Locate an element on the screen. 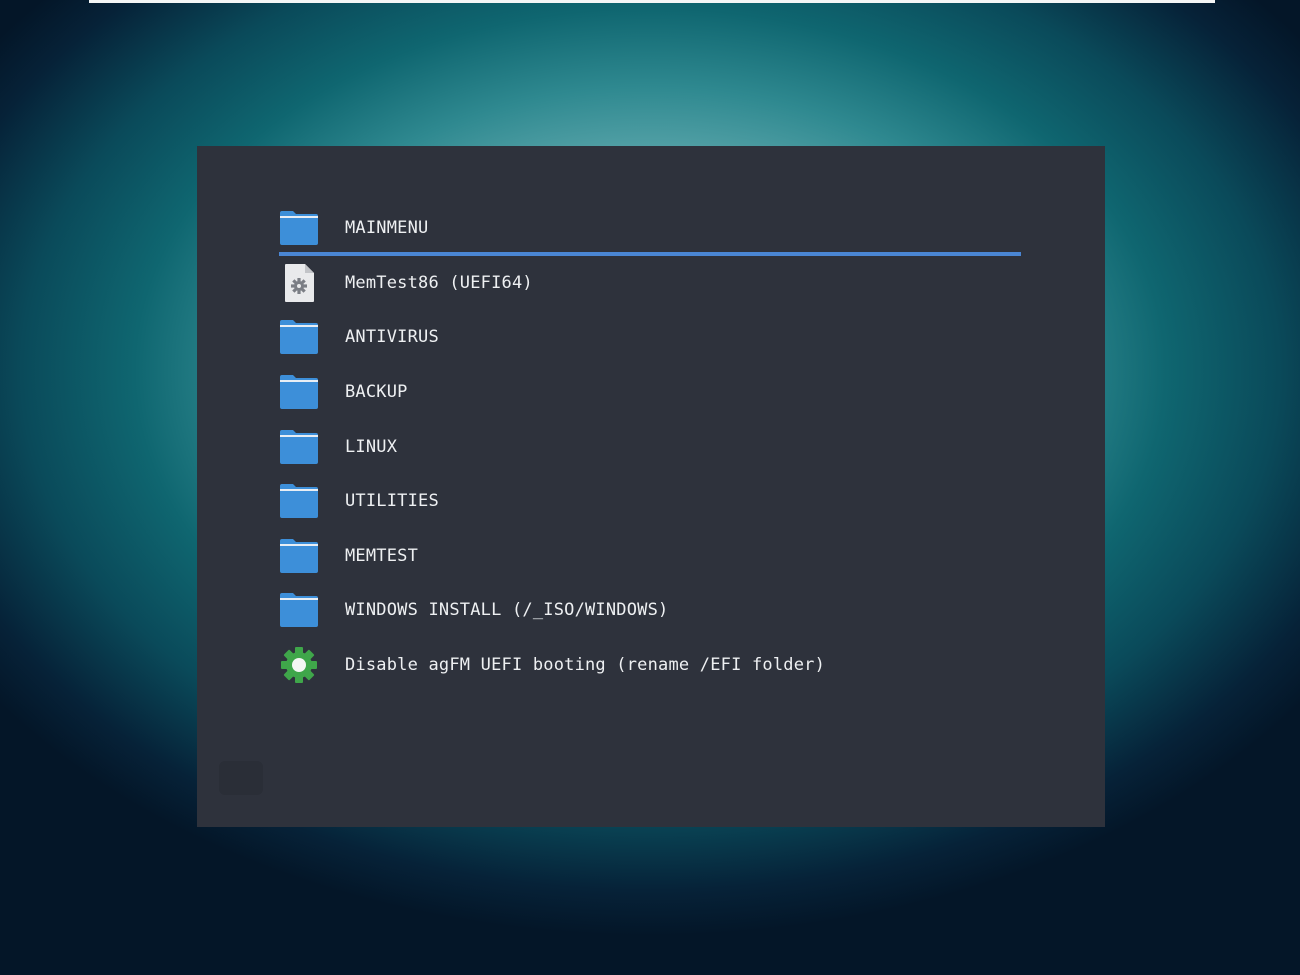 This screenshot has width=1300, height=975. menu-item-utilities: UTILITIES is located at coordinates (650, 501).